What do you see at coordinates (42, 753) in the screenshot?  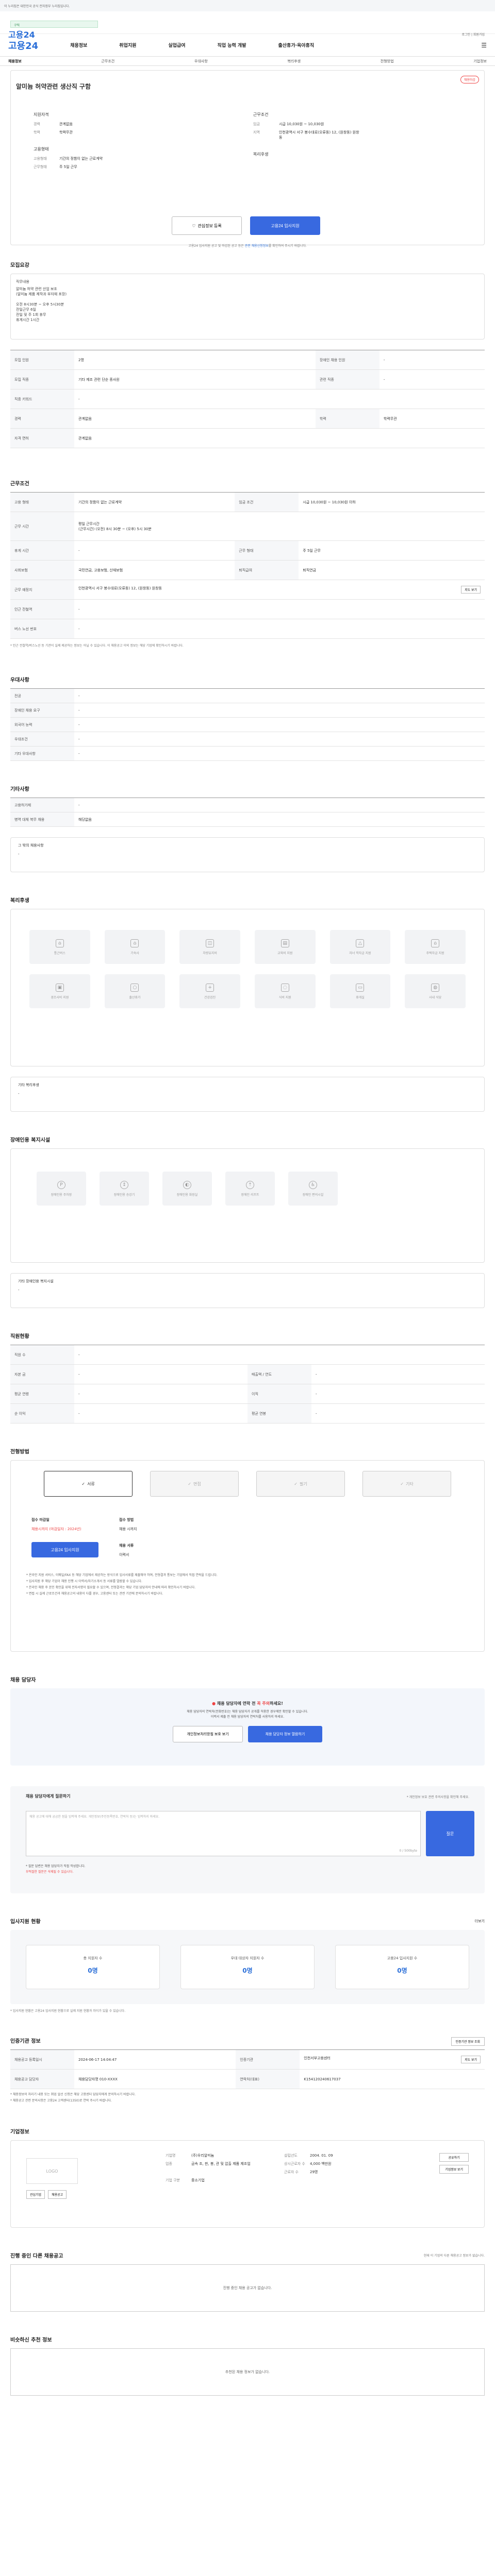 I see `row-label: 기타 우대사항` at bounding box center [42, 753].